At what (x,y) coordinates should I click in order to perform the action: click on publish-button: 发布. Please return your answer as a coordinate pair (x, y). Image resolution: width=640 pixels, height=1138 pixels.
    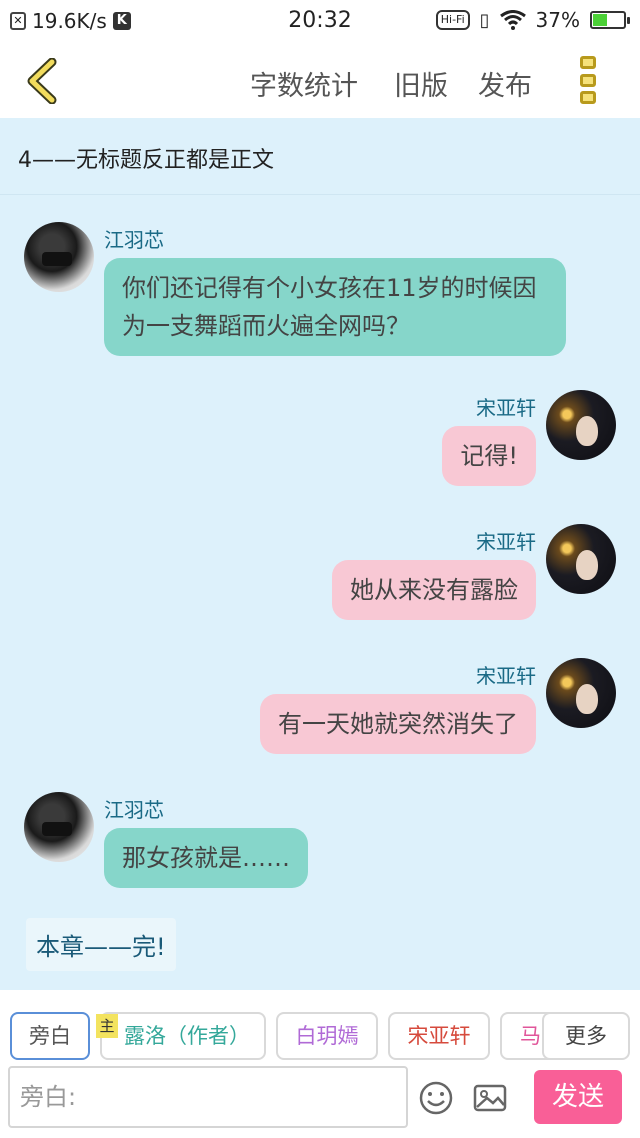
    Looking at the image, I should click on (505, 83).